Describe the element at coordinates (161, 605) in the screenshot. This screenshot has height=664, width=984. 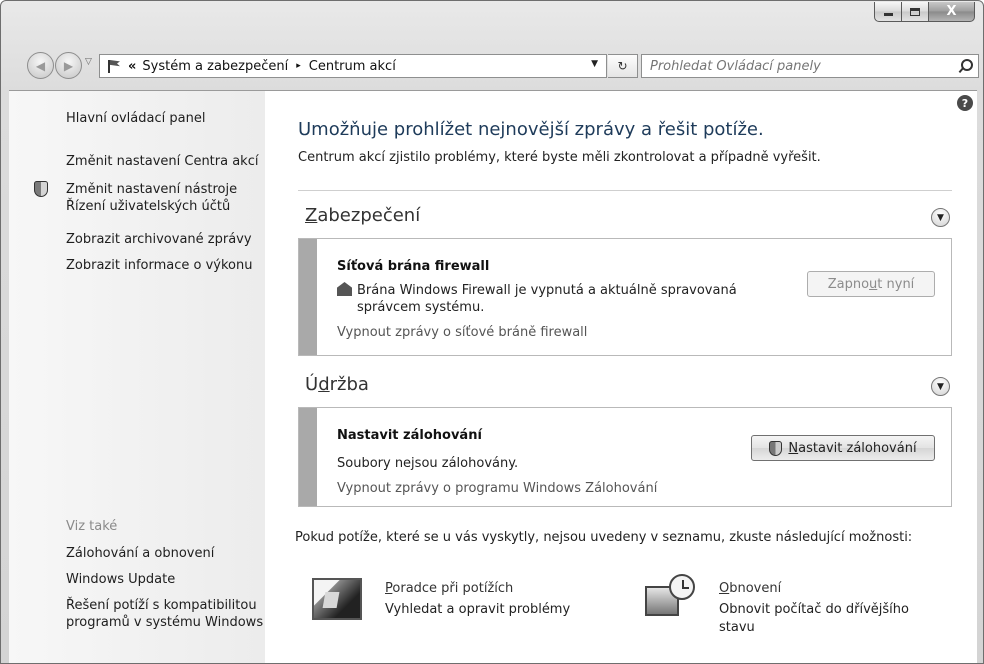
I see `compat-link-line-1: Řešení potíží s kompatibilitou` at that location.